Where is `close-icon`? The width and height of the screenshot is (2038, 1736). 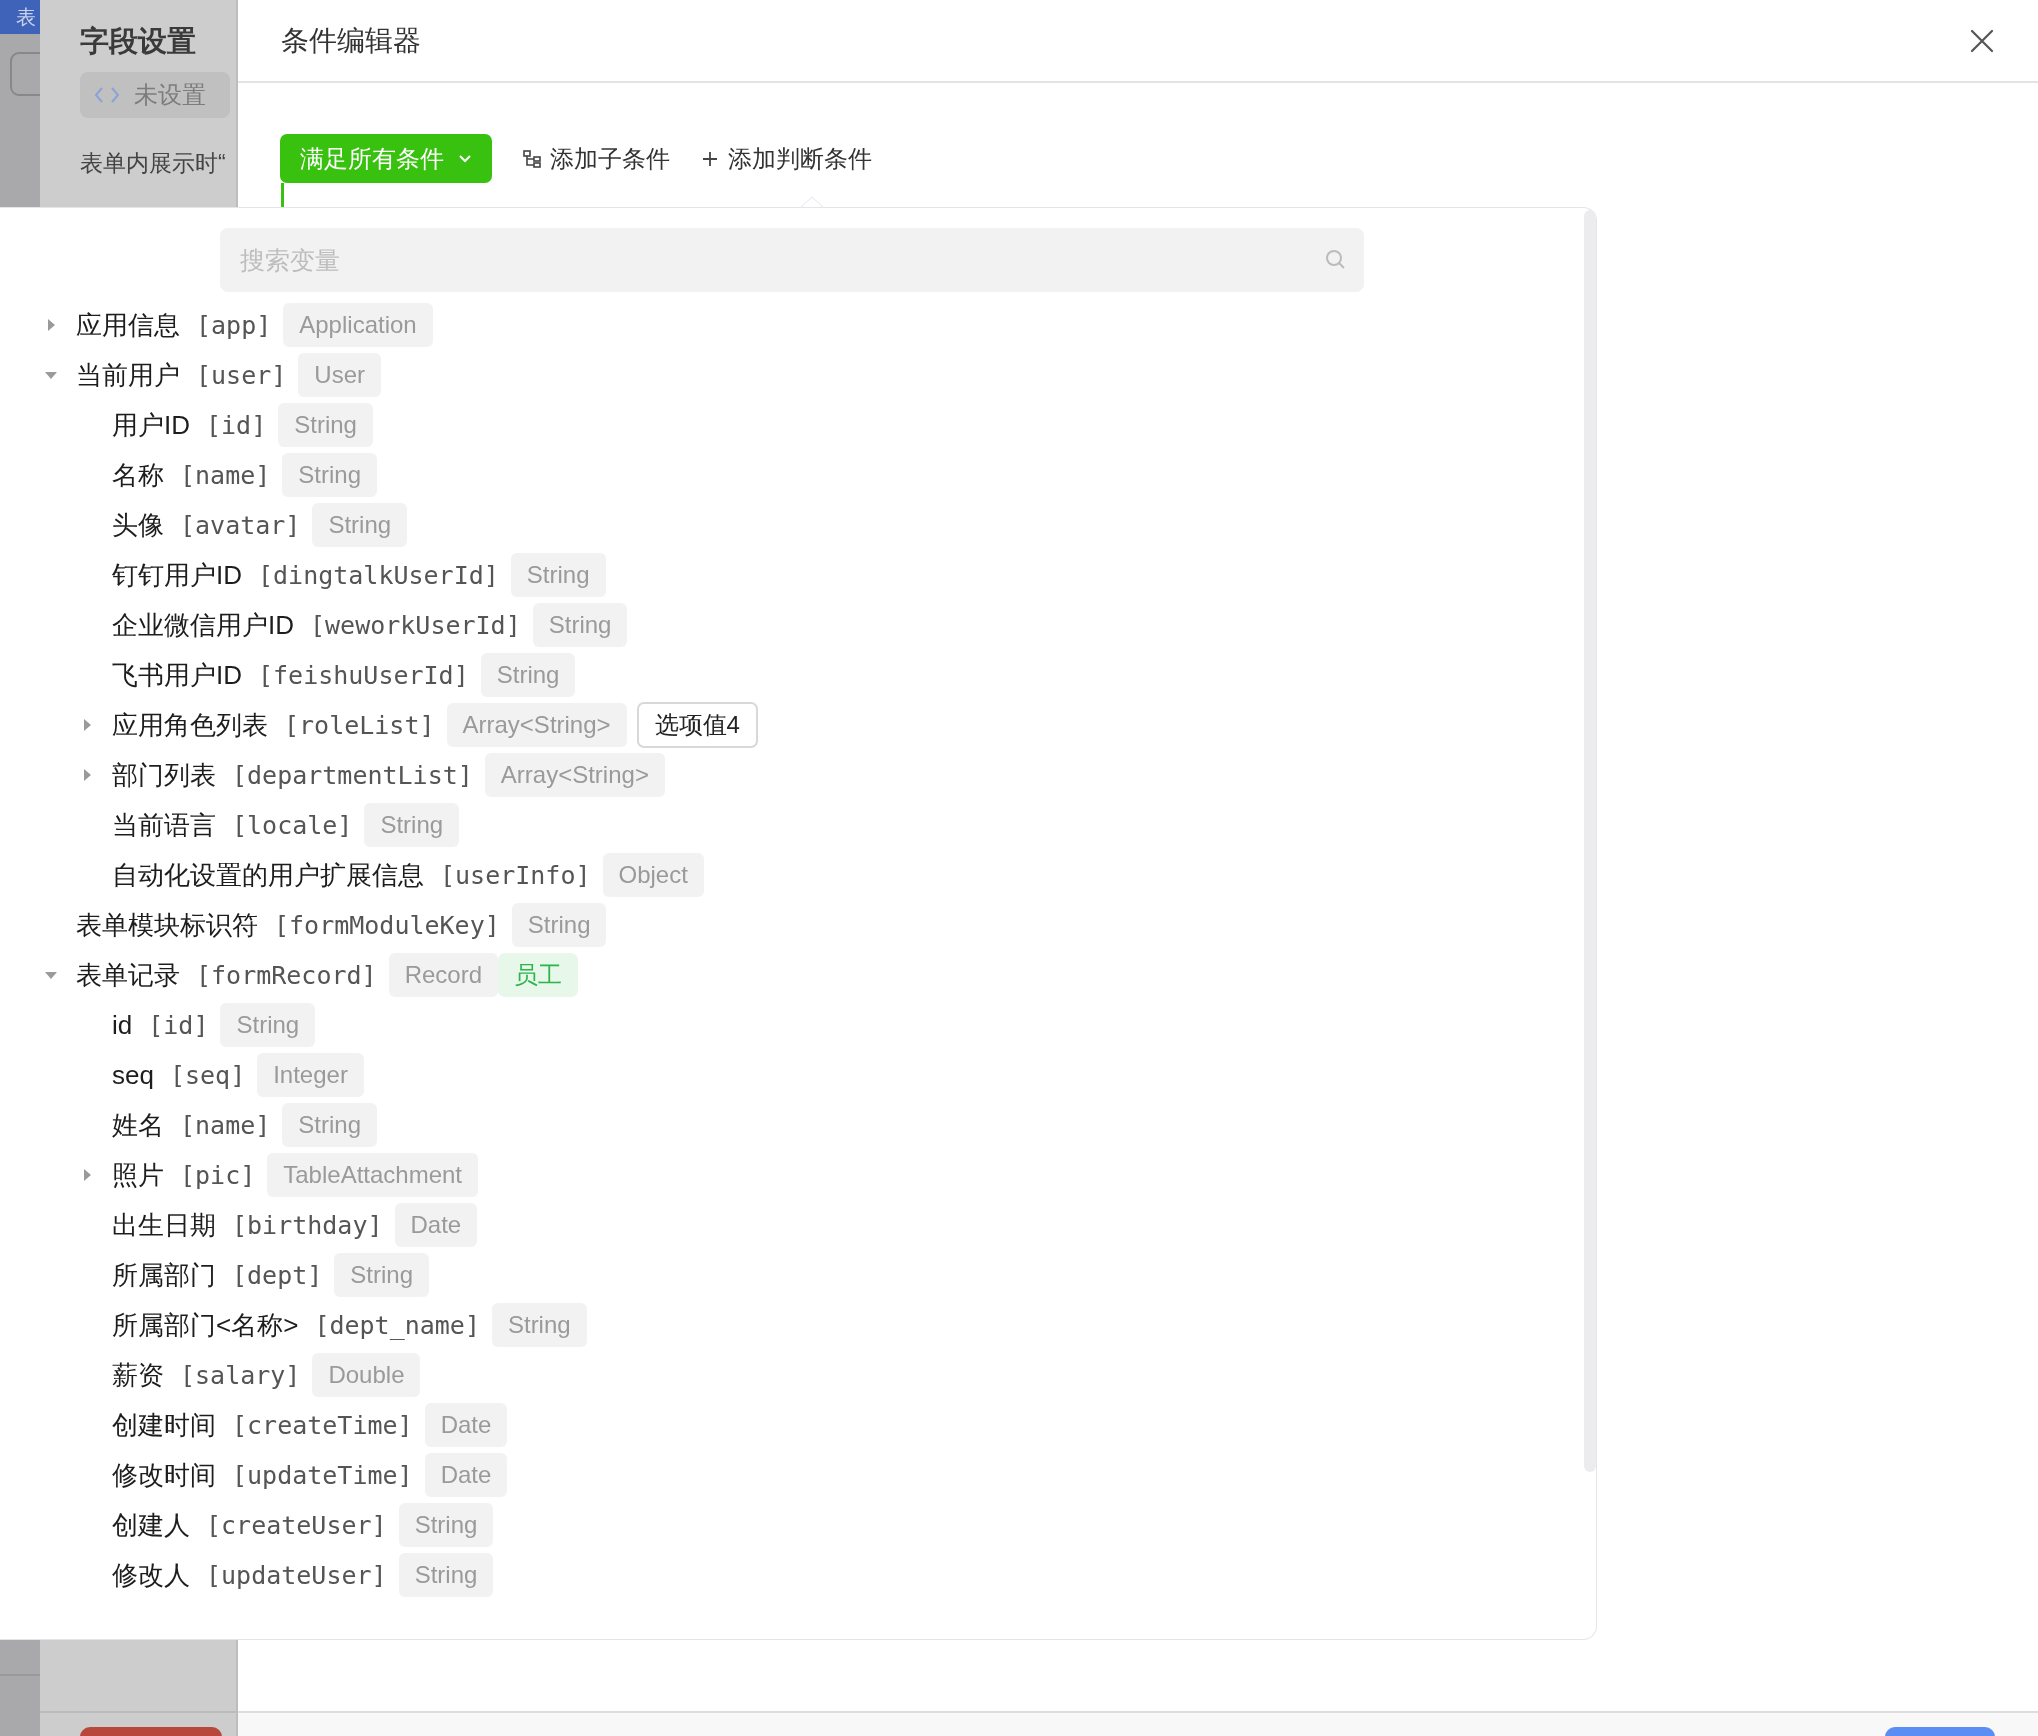 close-icon is located at coordinates (1982, 40).